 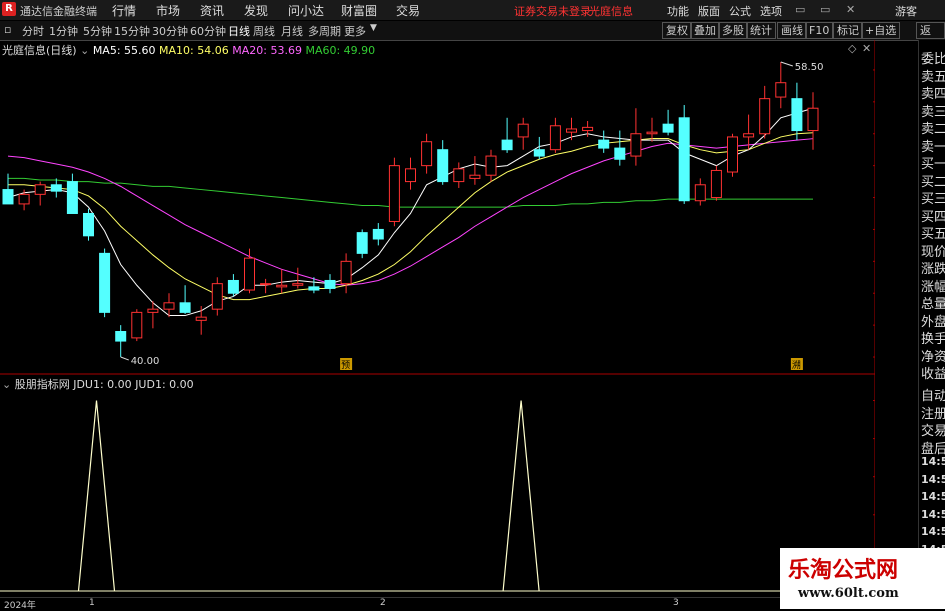 I want to click on high-pointer, so click(x=786, y=64).